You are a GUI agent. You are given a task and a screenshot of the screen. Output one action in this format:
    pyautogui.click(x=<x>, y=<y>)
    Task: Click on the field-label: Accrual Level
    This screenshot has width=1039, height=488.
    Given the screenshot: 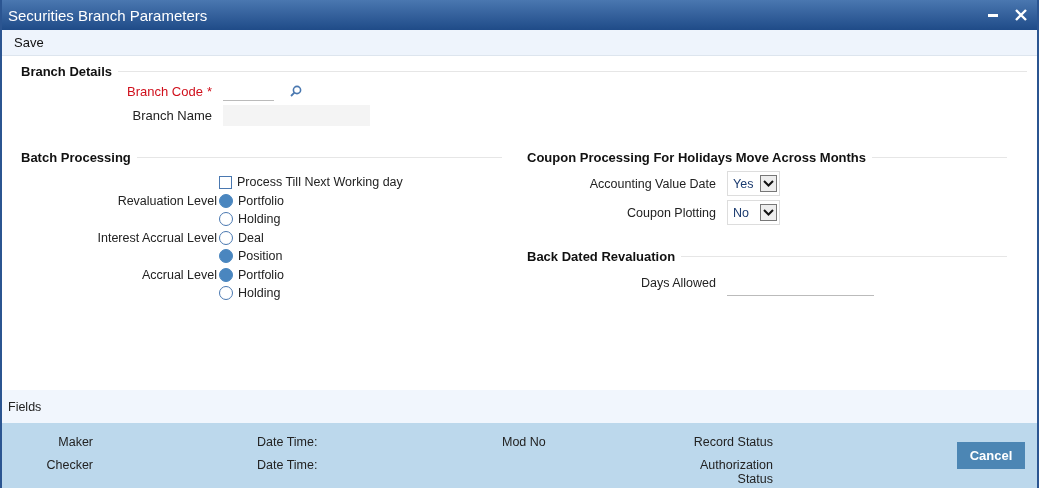 What is the action you would take?
    pyautogui.click(x=179, y=275)
    